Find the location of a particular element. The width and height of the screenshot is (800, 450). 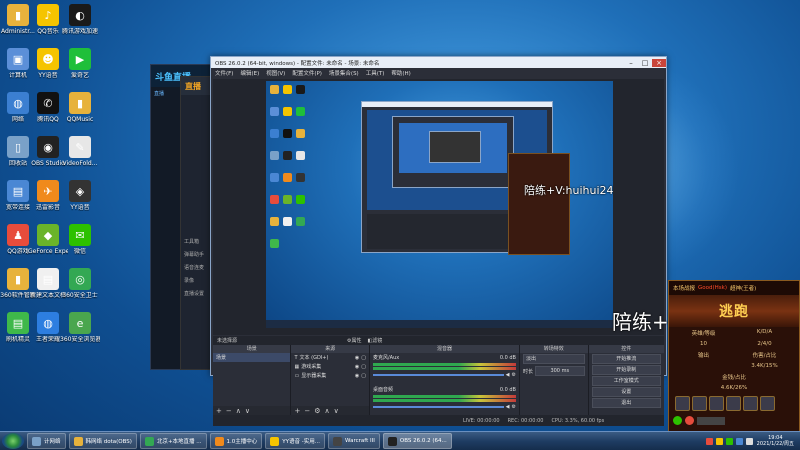

source-item: T 文本 (GDI+) ◉ ▢ is located at coordinates (329, 357).